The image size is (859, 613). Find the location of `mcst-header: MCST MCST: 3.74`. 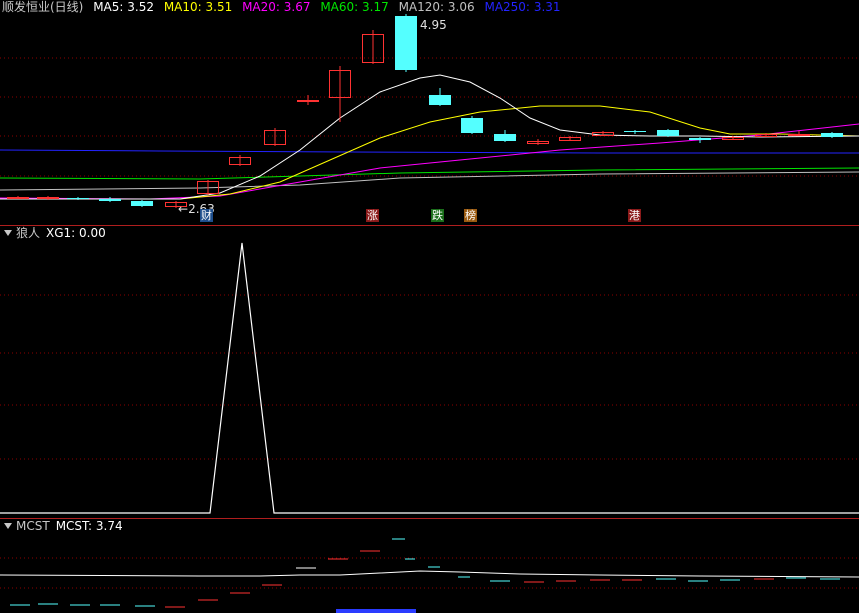

mcst-header: MCST MCST: 3.74 is located at coordinates (65, 526).